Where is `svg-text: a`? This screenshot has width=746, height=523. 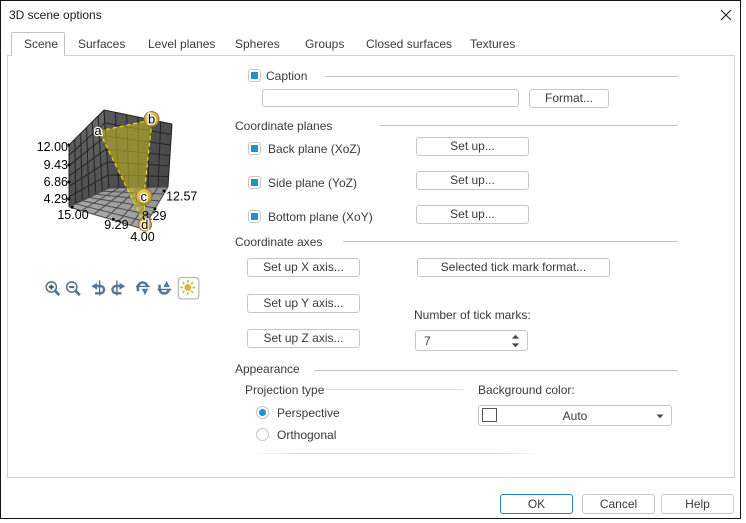 svg-text: a is located at coordinates (98, 130).